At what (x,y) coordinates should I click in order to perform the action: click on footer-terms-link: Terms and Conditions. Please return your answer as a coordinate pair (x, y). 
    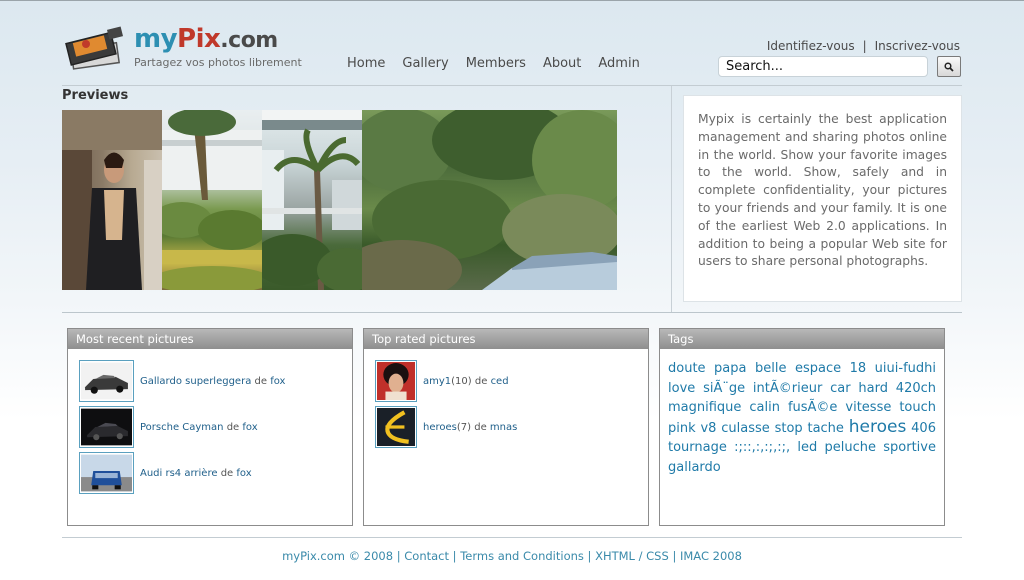
    Looking at the image, I should click on (522, 556).